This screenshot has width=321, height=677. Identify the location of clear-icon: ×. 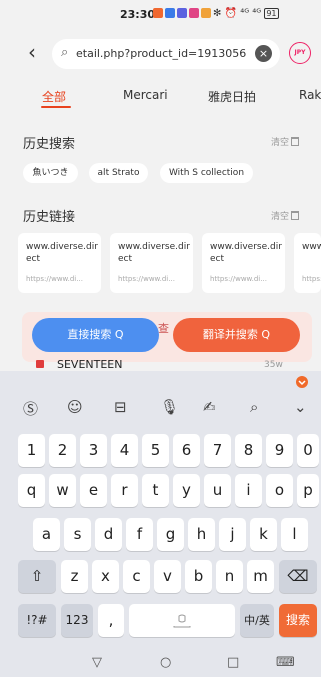
(263, 53).